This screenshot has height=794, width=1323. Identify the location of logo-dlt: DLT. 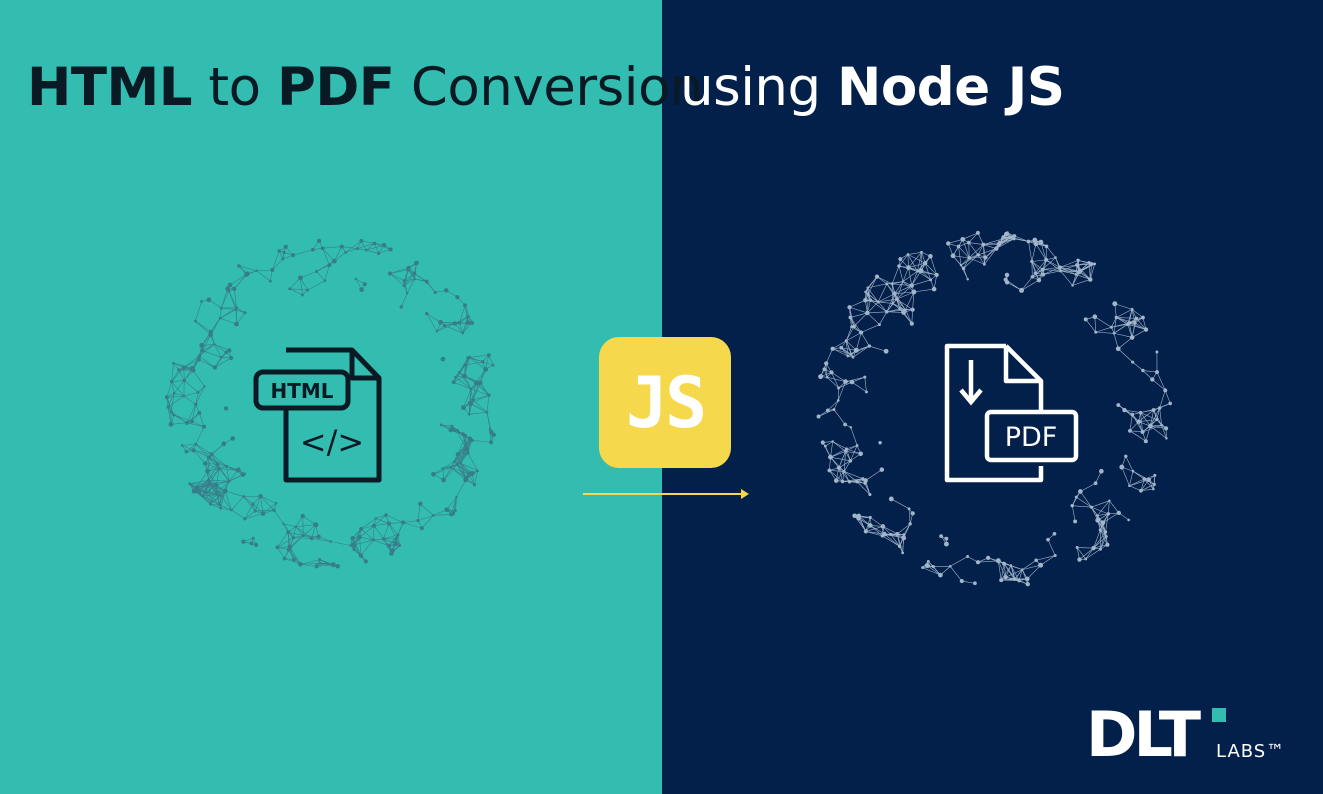
(1143, 734).